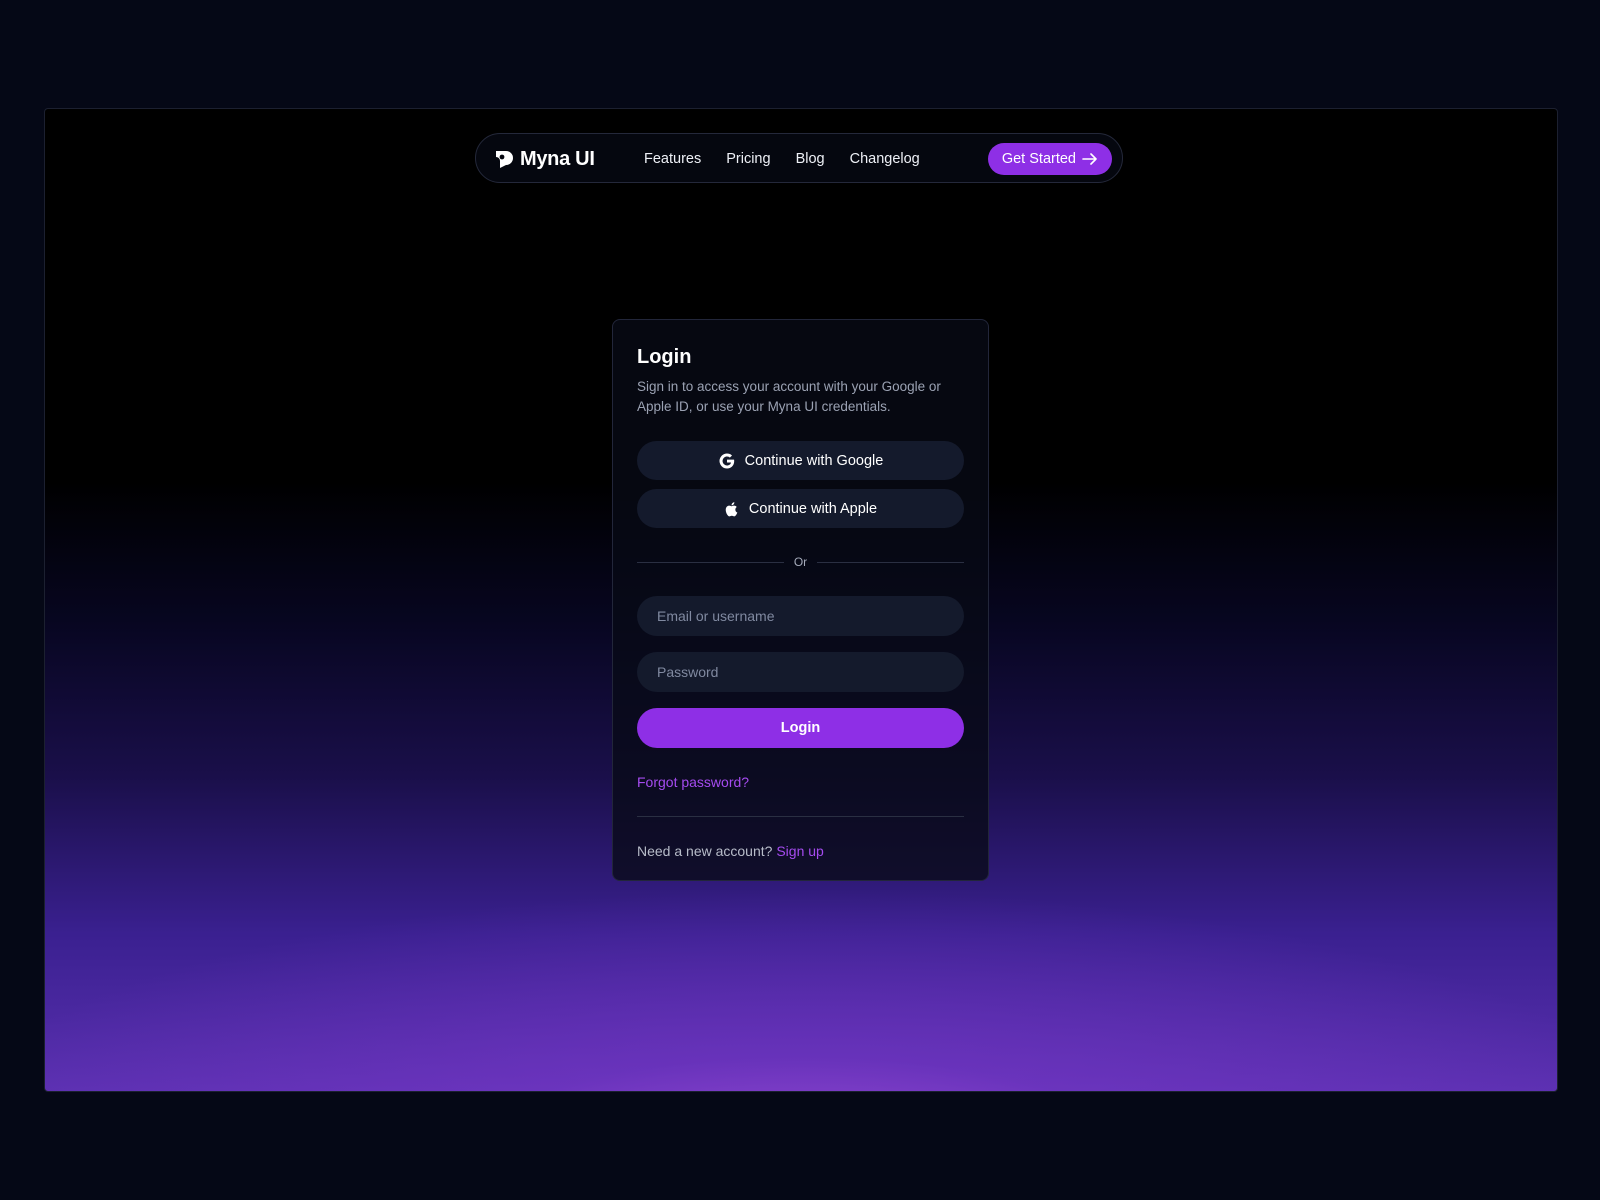 The width and height of the screenshot is (1600, 1200). I want to click on divider-line-left, so click(710, 562).